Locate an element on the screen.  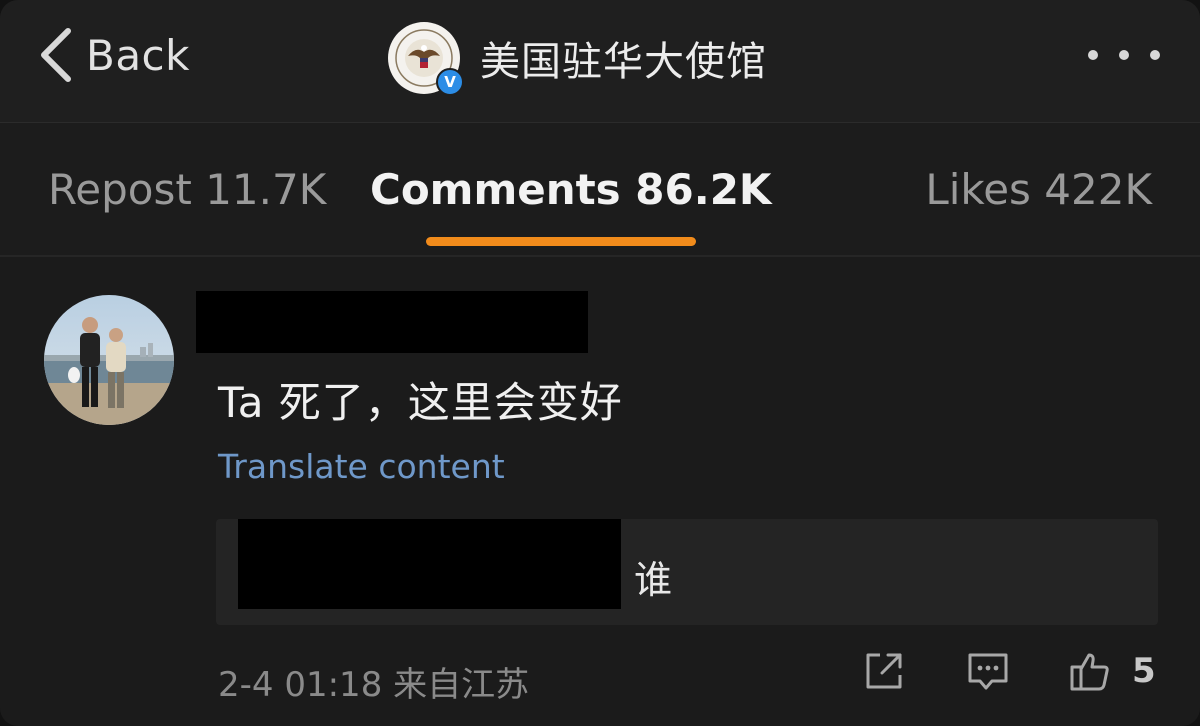
verified-badge-icon: V is located at coordinates (450, 82).